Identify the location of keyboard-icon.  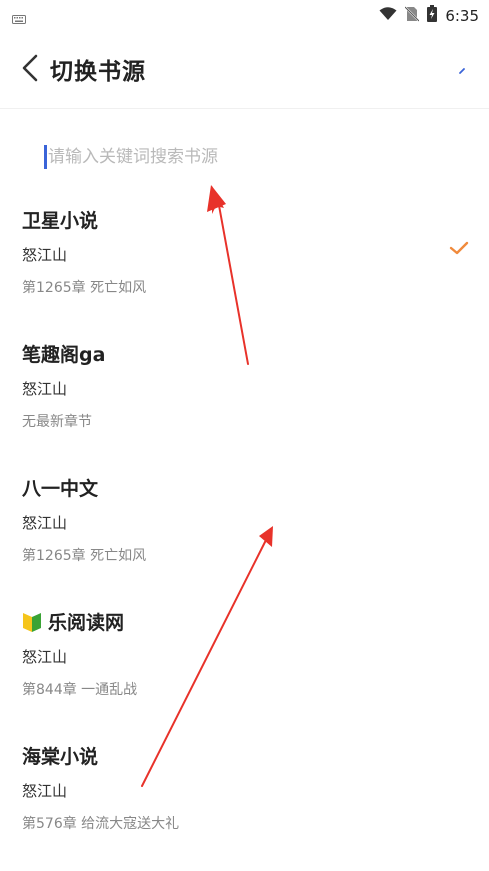
(19, 18).